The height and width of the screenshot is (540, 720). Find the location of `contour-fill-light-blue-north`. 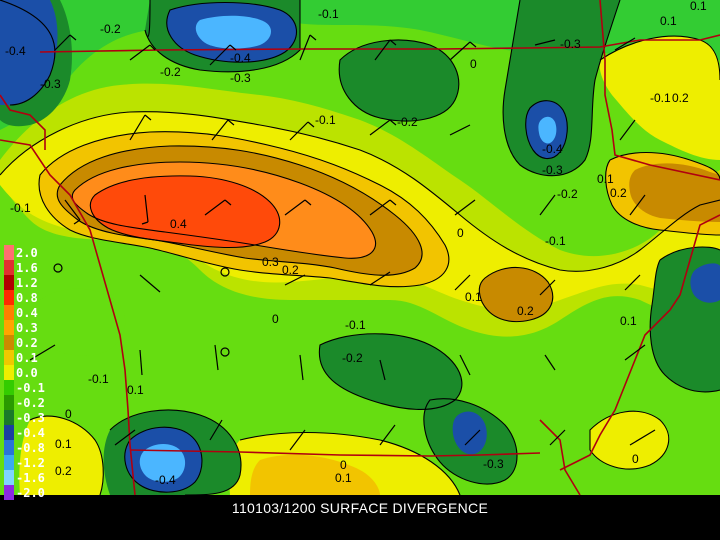

contour-fill-light-blue-north is located at coordinates (233, 32).